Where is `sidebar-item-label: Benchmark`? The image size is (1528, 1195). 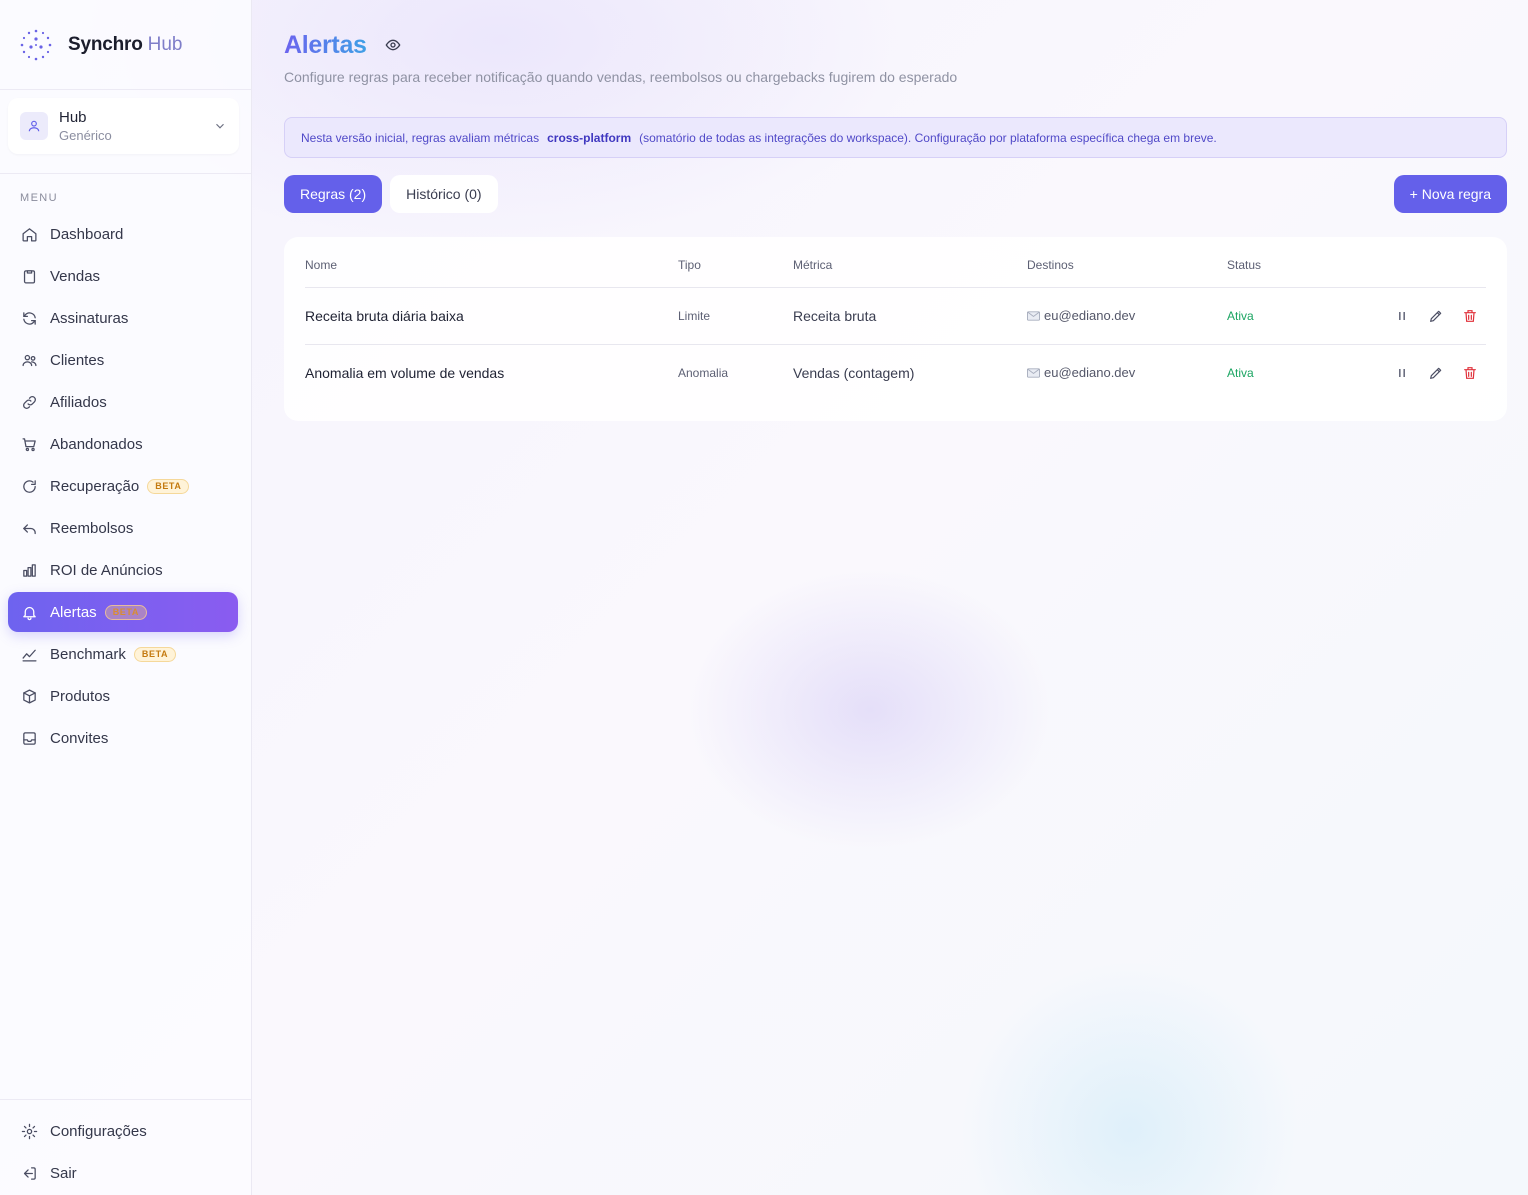
sidebar-item-label: Benchmark is located at coordinates (88, 654).